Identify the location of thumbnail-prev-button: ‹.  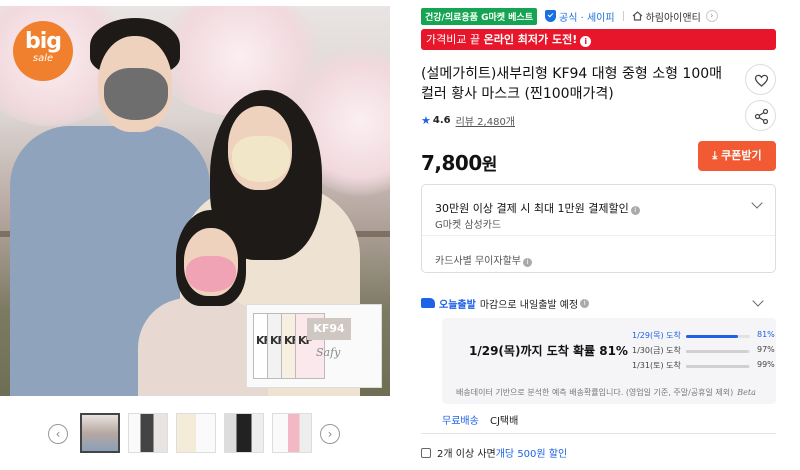
(58, 434).